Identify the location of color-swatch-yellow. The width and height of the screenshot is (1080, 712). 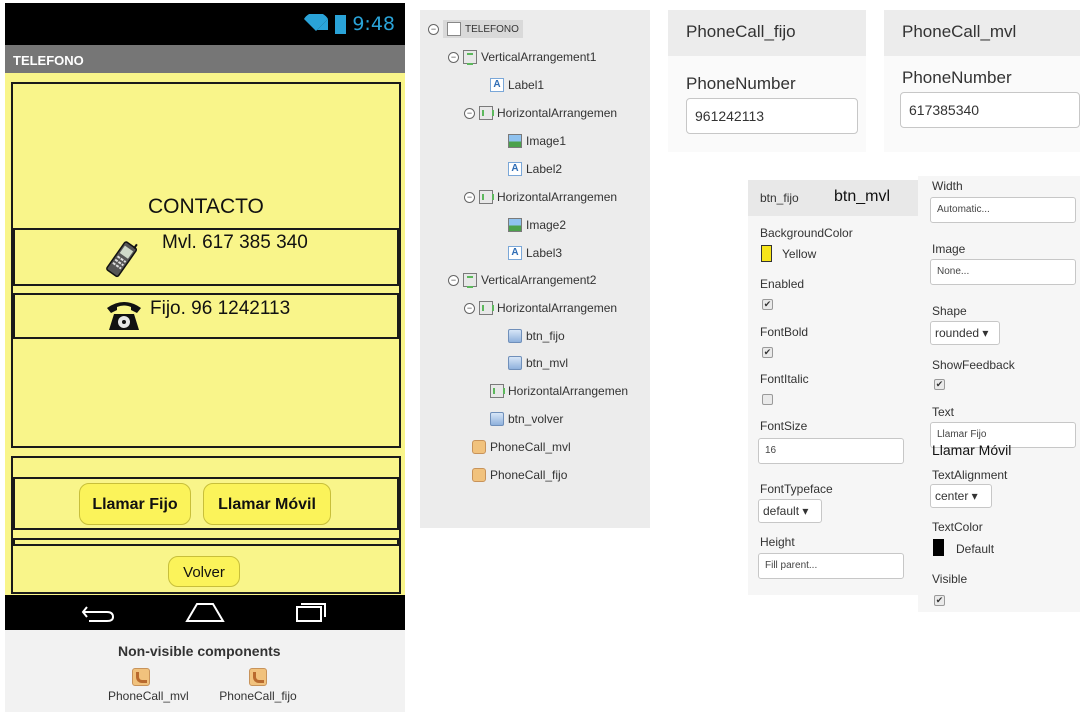
(766, 253).